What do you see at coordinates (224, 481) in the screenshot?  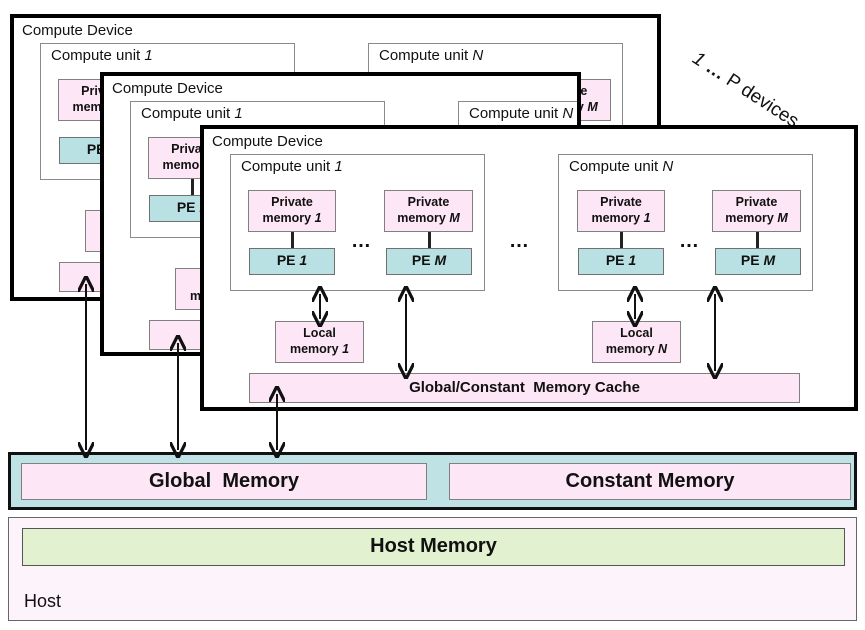 I see `global-memory: Global Memory` at bounding box center [224, 481].